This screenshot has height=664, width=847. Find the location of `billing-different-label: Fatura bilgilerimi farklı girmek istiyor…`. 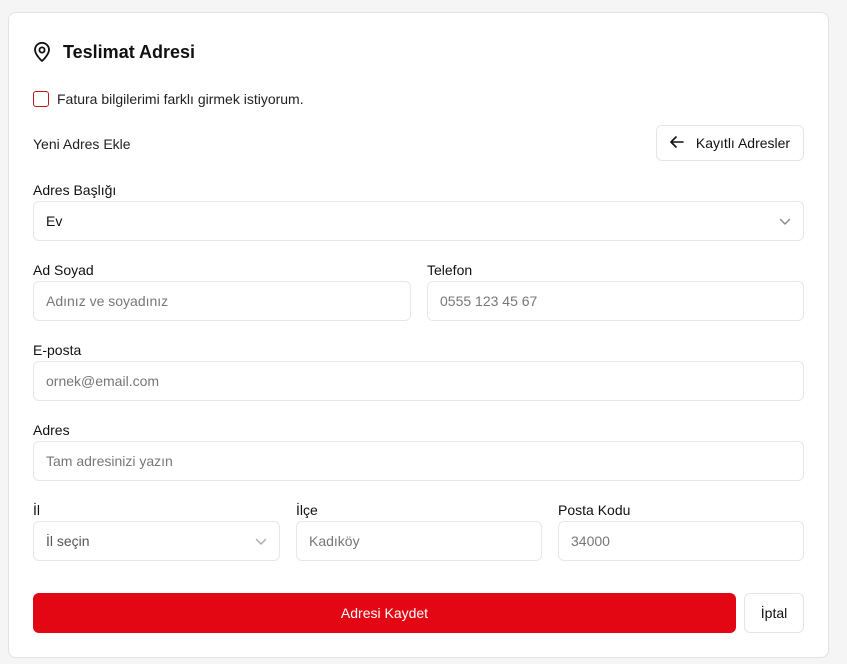

billing-different-label: Fatura bilgilerimi farklı girmek istiyor… is located at coordinates (180, 99).